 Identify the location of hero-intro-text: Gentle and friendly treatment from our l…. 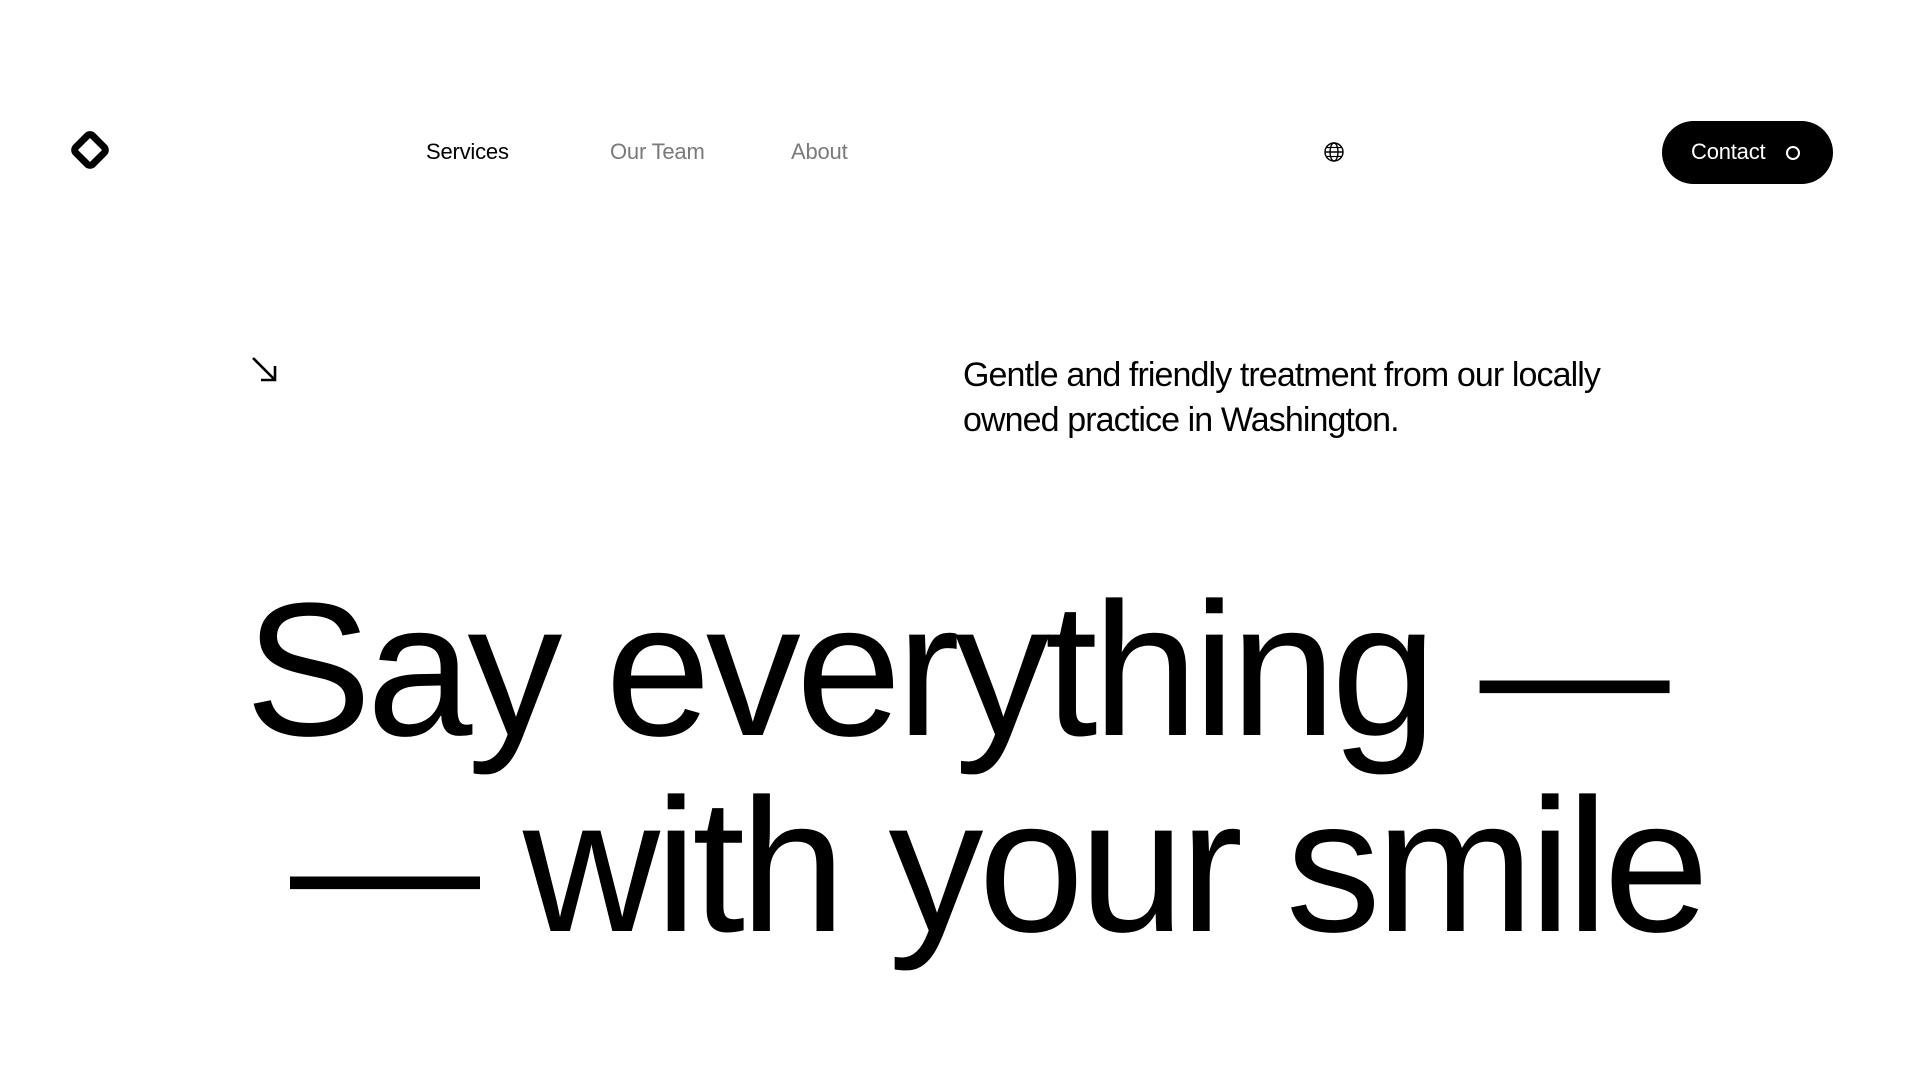
(1282, 397).